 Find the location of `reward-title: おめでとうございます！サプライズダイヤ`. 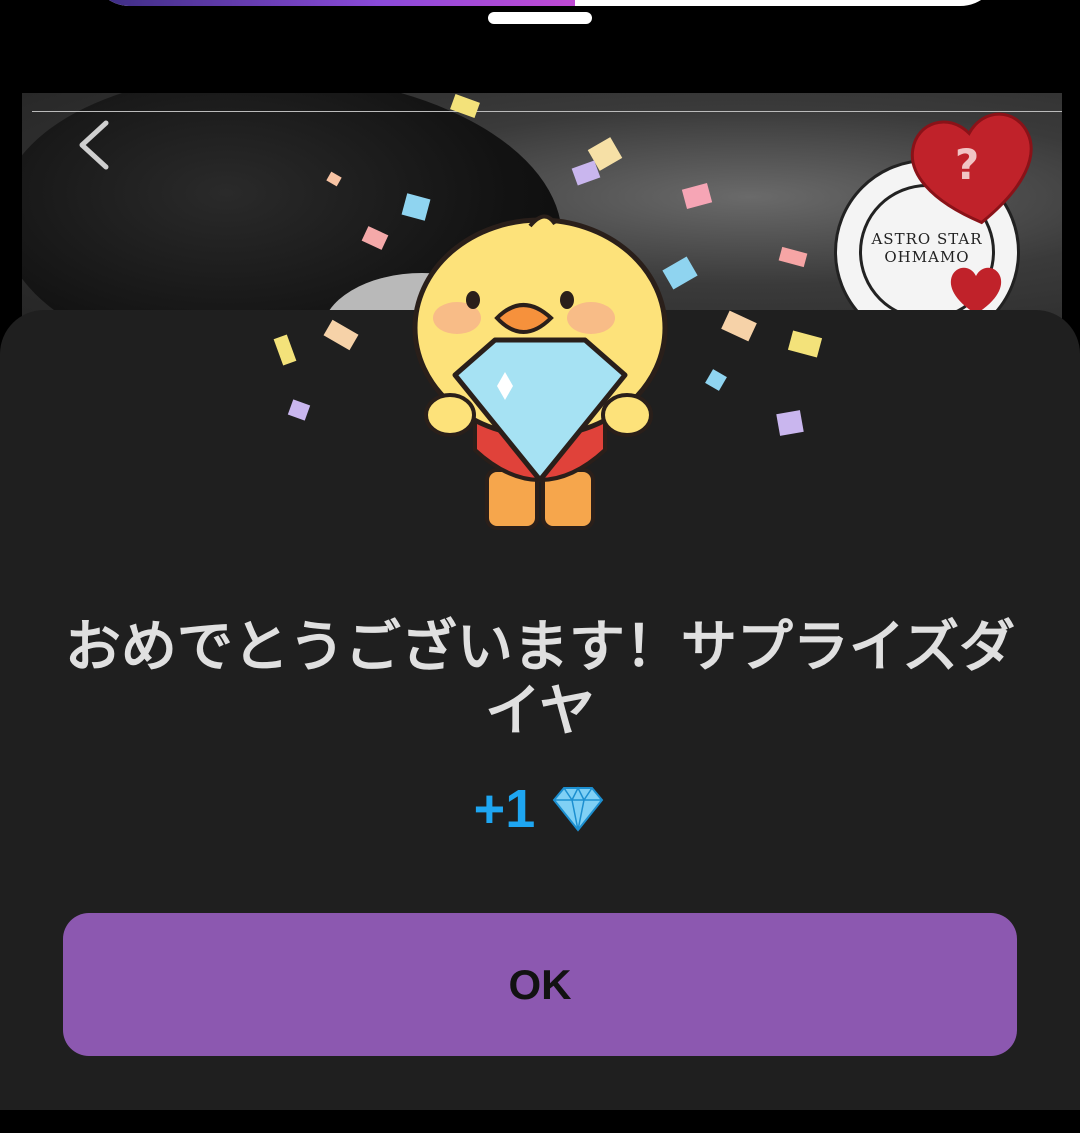

reward-title: おめでとうございます！サプライズダイヤ is located at coordinates (540, 679).